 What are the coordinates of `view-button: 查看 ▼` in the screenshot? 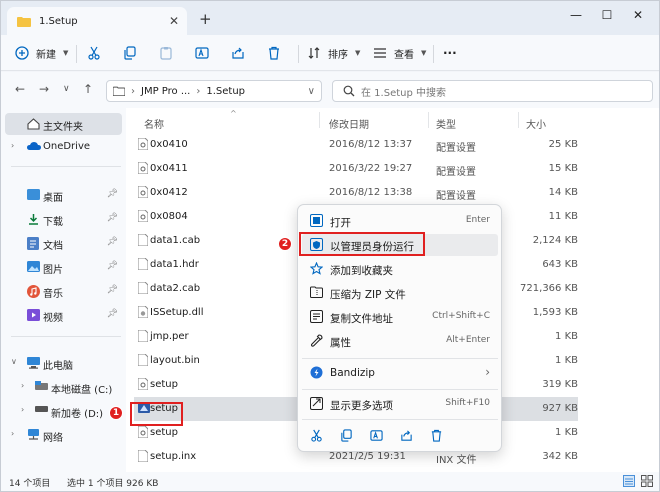 It's located at (399, 53).